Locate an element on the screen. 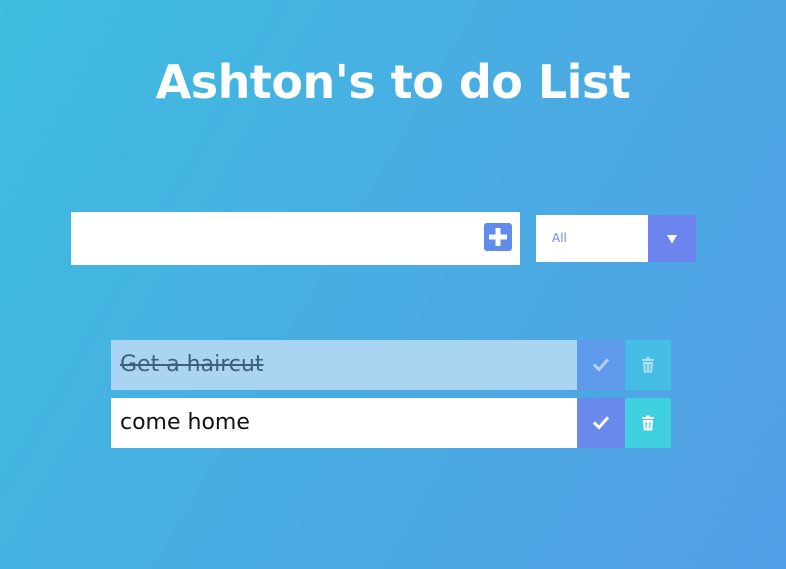  caret-down-icon is located at coordinates (672, 238).